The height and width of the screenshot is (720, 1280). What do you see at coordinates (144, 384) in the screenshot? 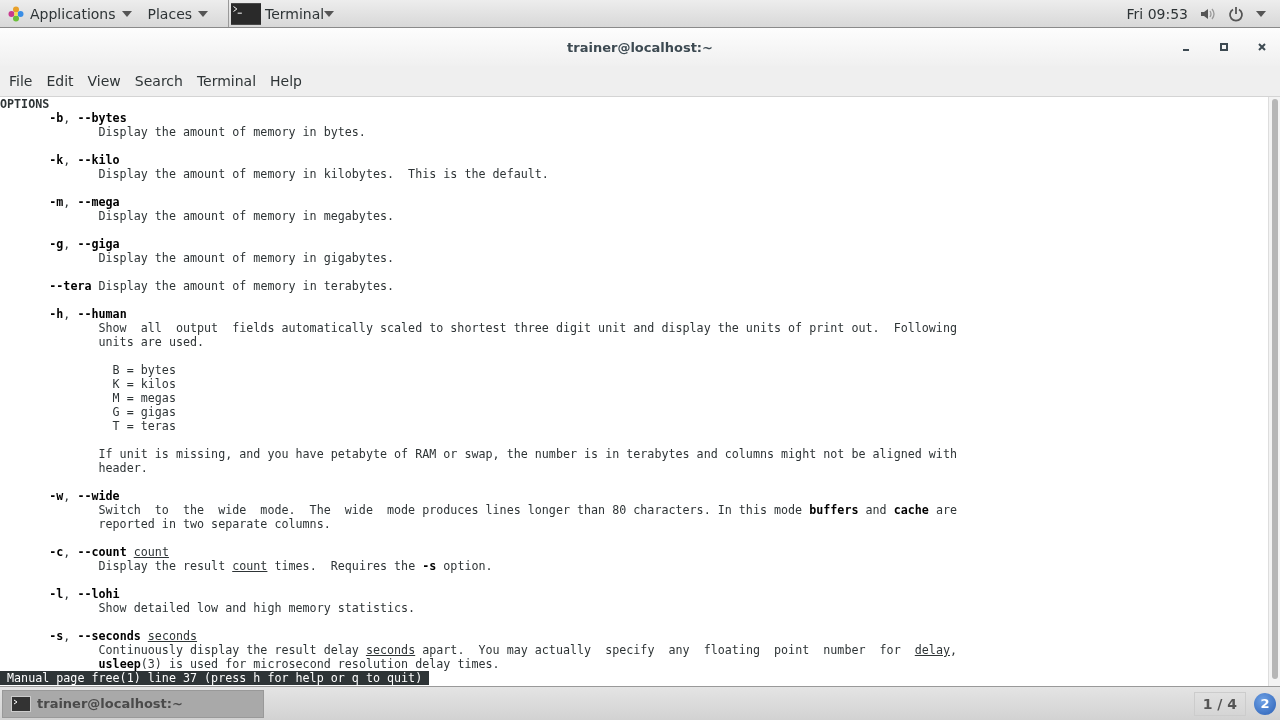
I see `terminal-line: K = kilos` at bounding box center [144, 384].